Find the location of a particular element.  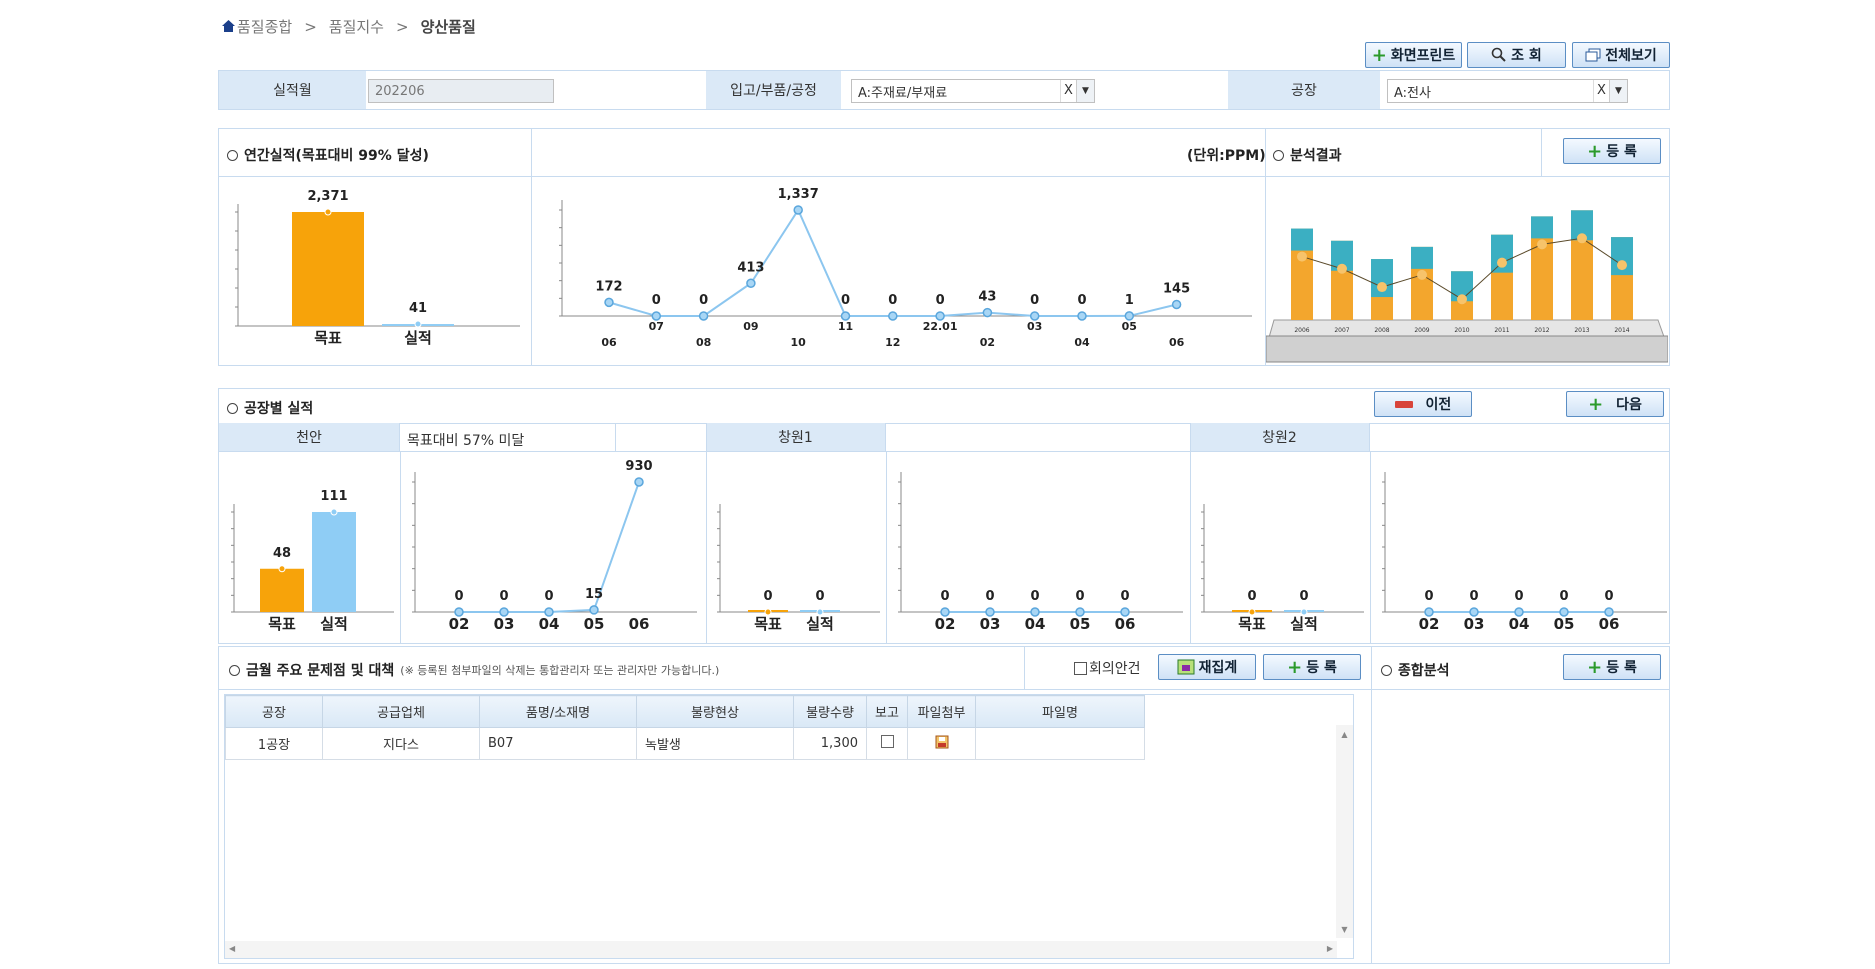

breadcrumb-home: 품질종합 is located at coordinates (257, 26).